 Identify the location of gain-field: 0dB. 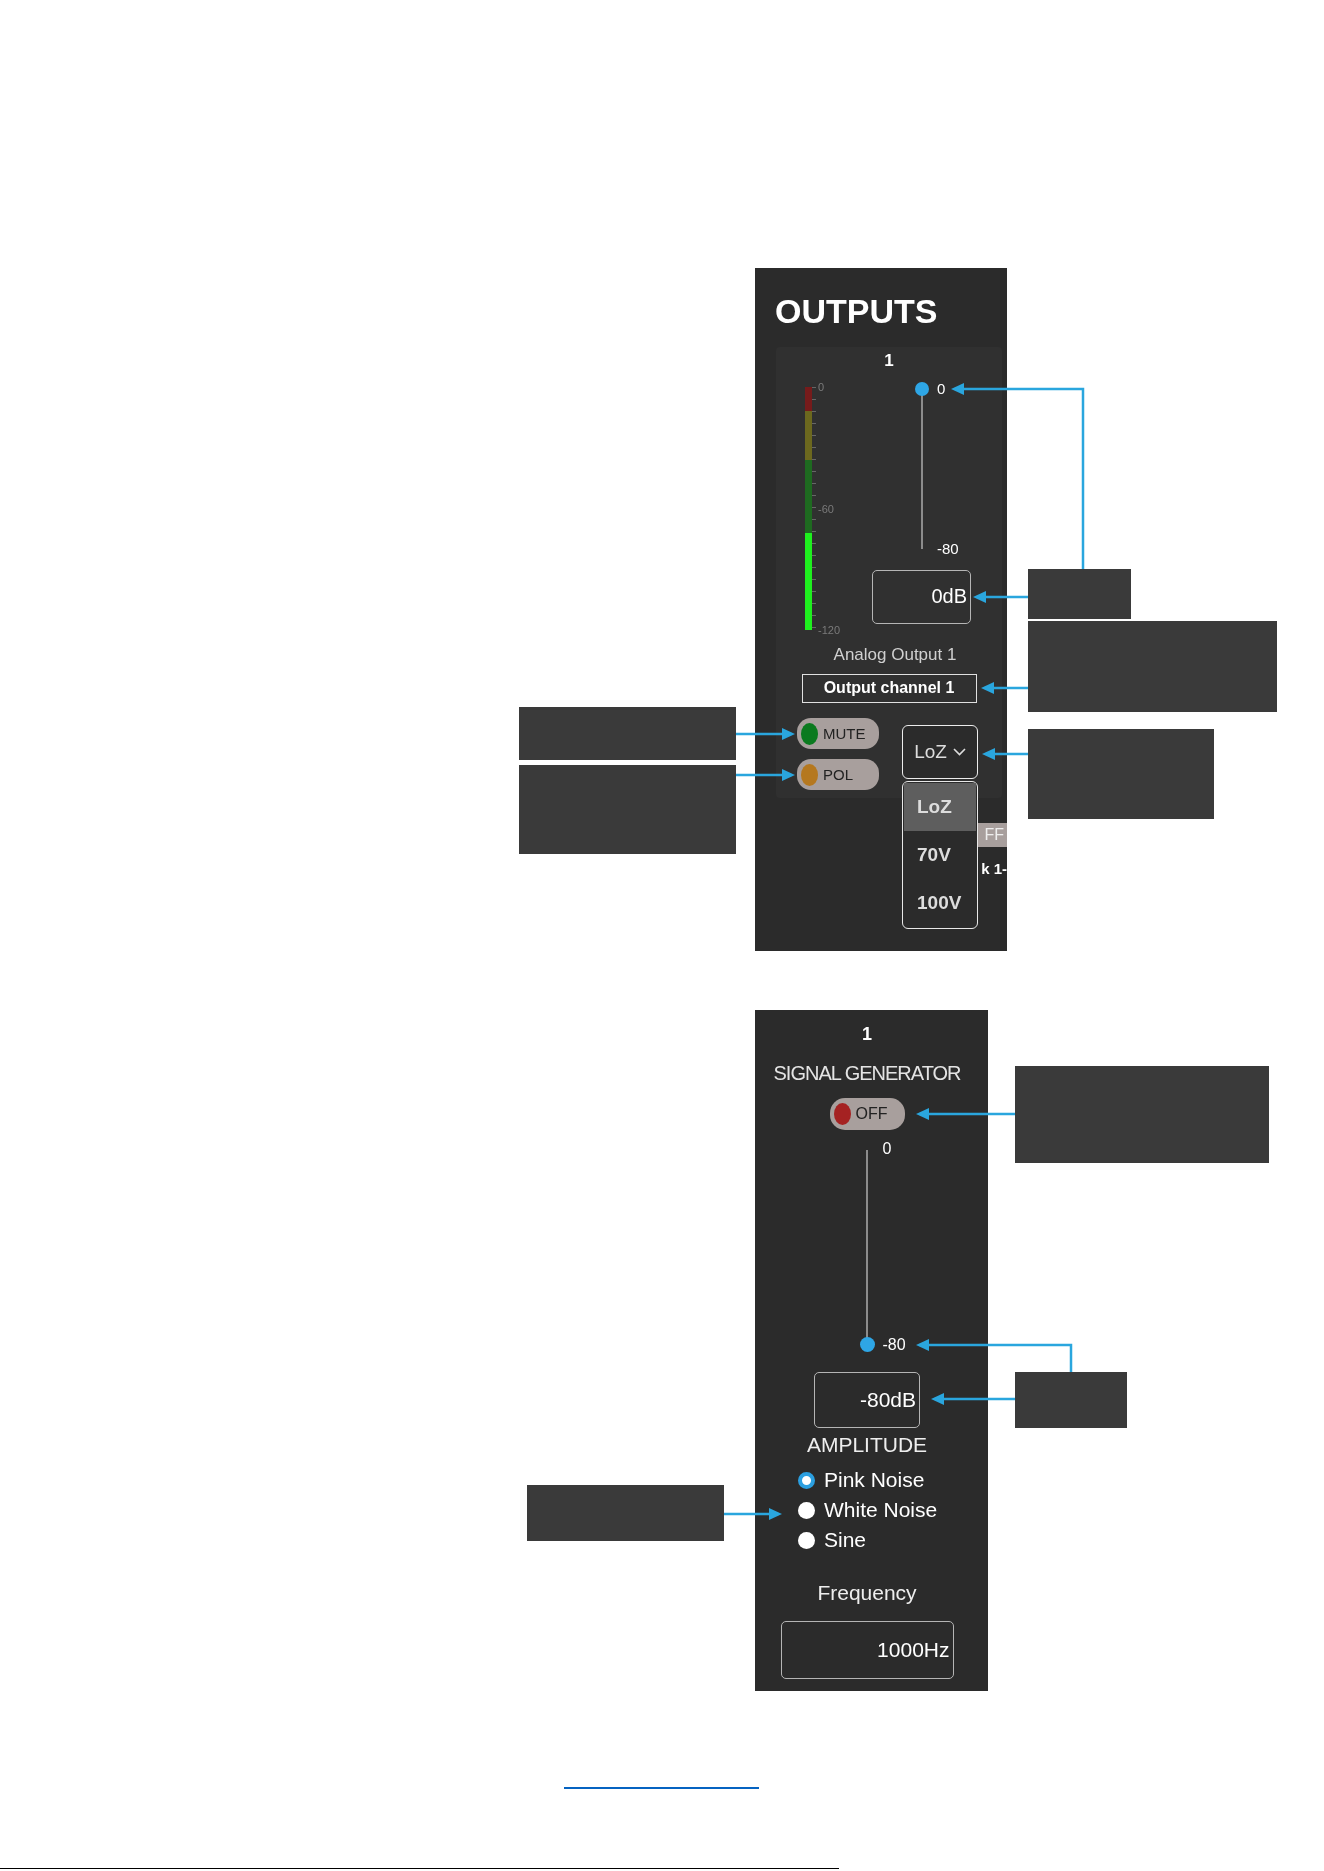
(921, 597).